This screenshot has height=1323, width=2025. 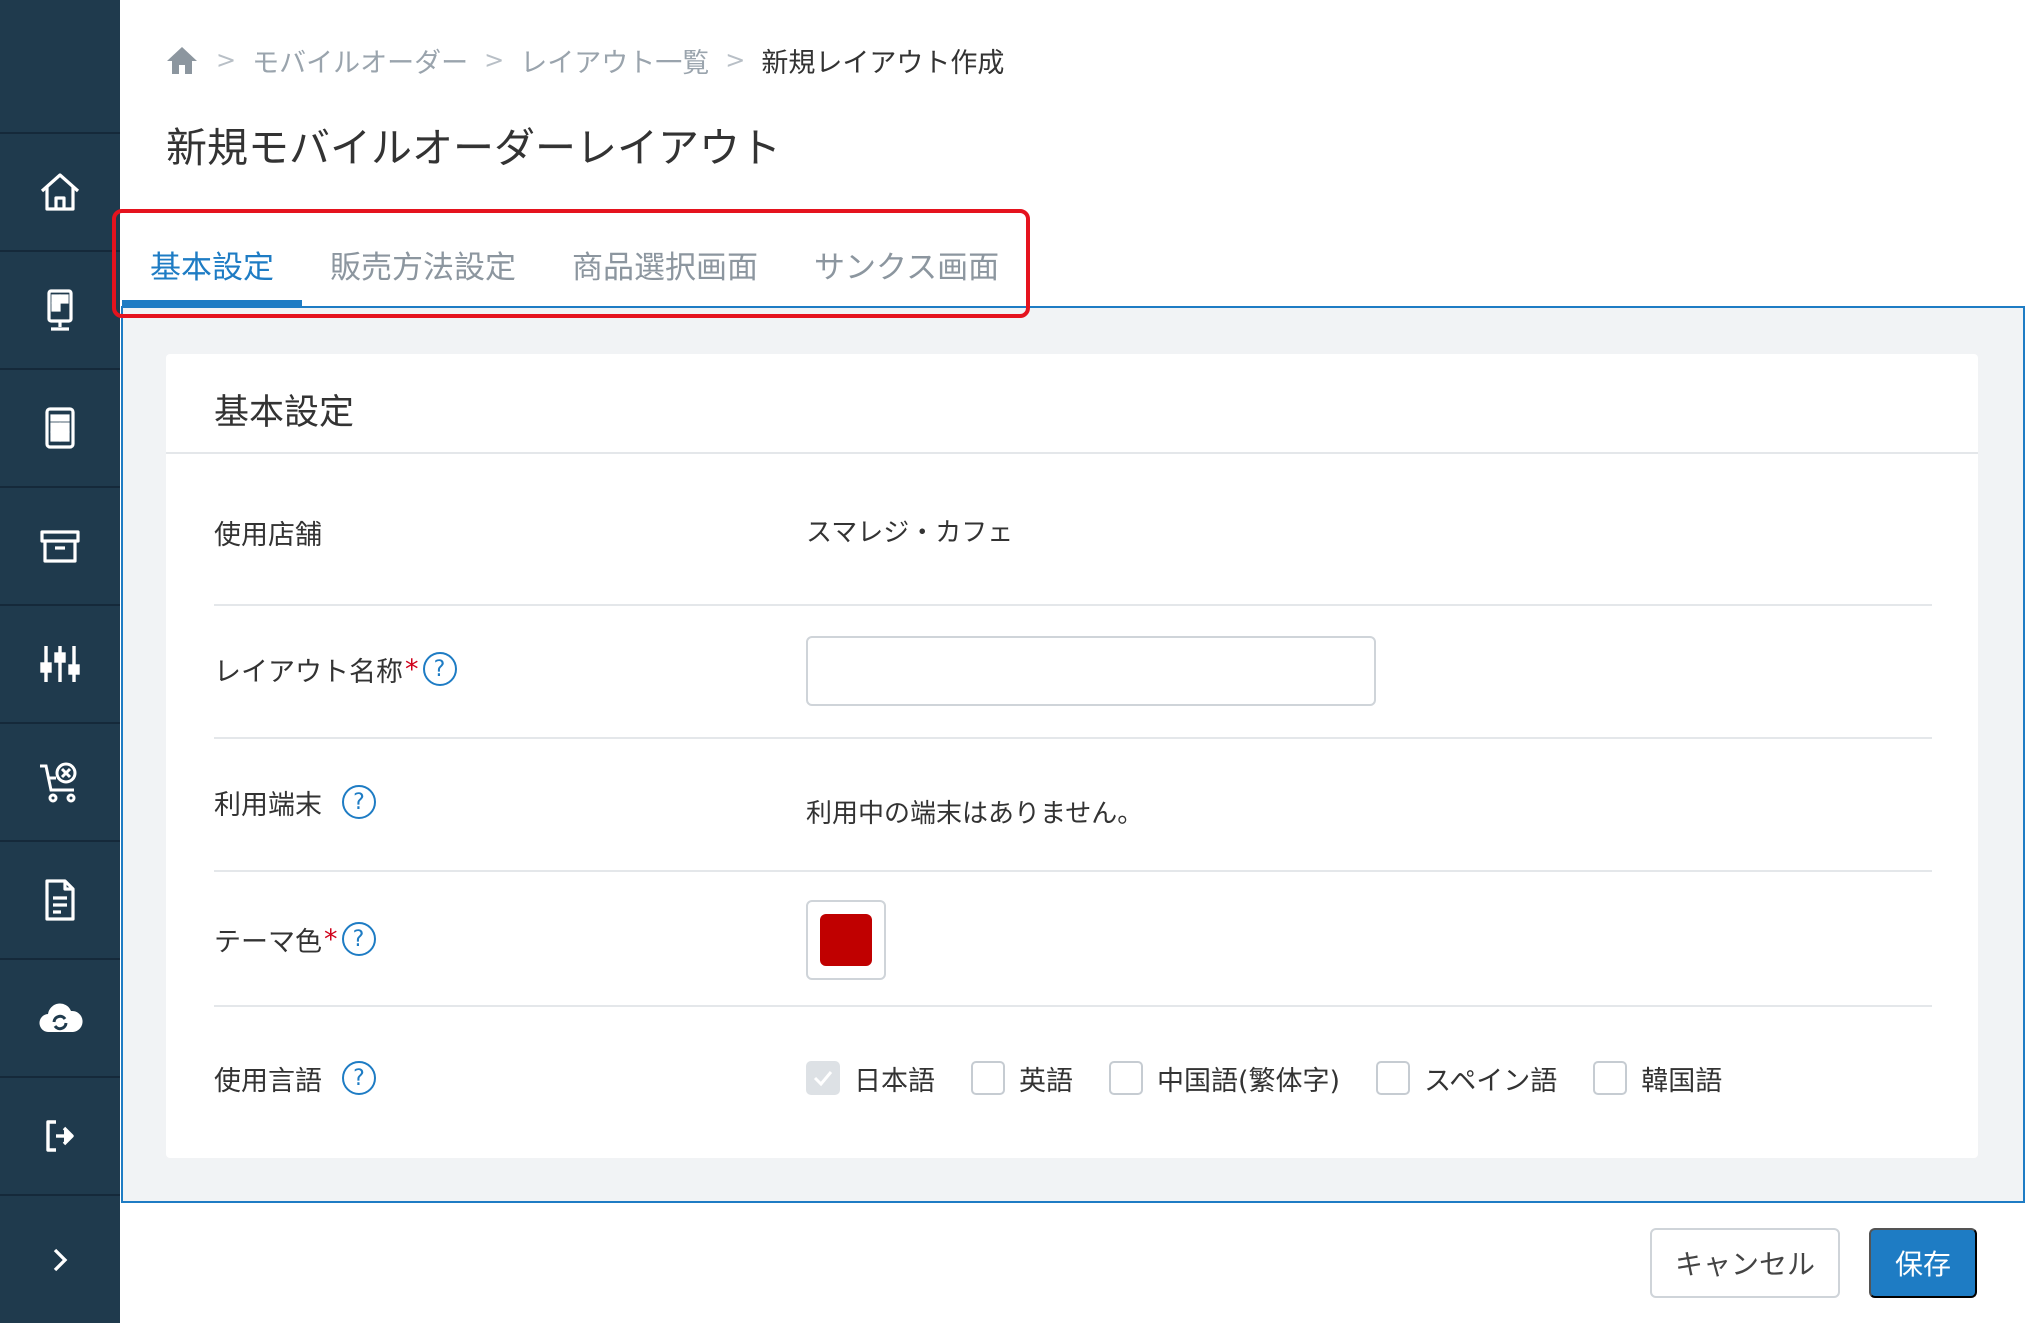 I want to click on tab-basic-settings: 基本設定, so click(x=212, y=264).